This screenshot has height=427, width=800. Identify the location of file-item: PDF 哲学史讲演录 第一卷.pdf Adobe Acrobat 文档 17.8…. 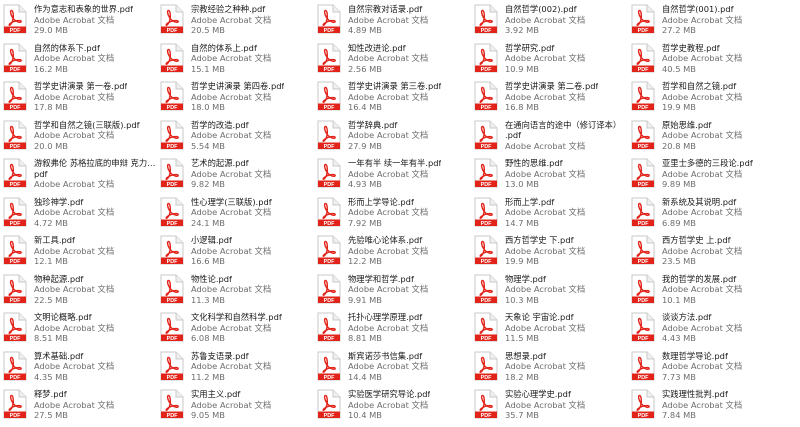
(80, 97).